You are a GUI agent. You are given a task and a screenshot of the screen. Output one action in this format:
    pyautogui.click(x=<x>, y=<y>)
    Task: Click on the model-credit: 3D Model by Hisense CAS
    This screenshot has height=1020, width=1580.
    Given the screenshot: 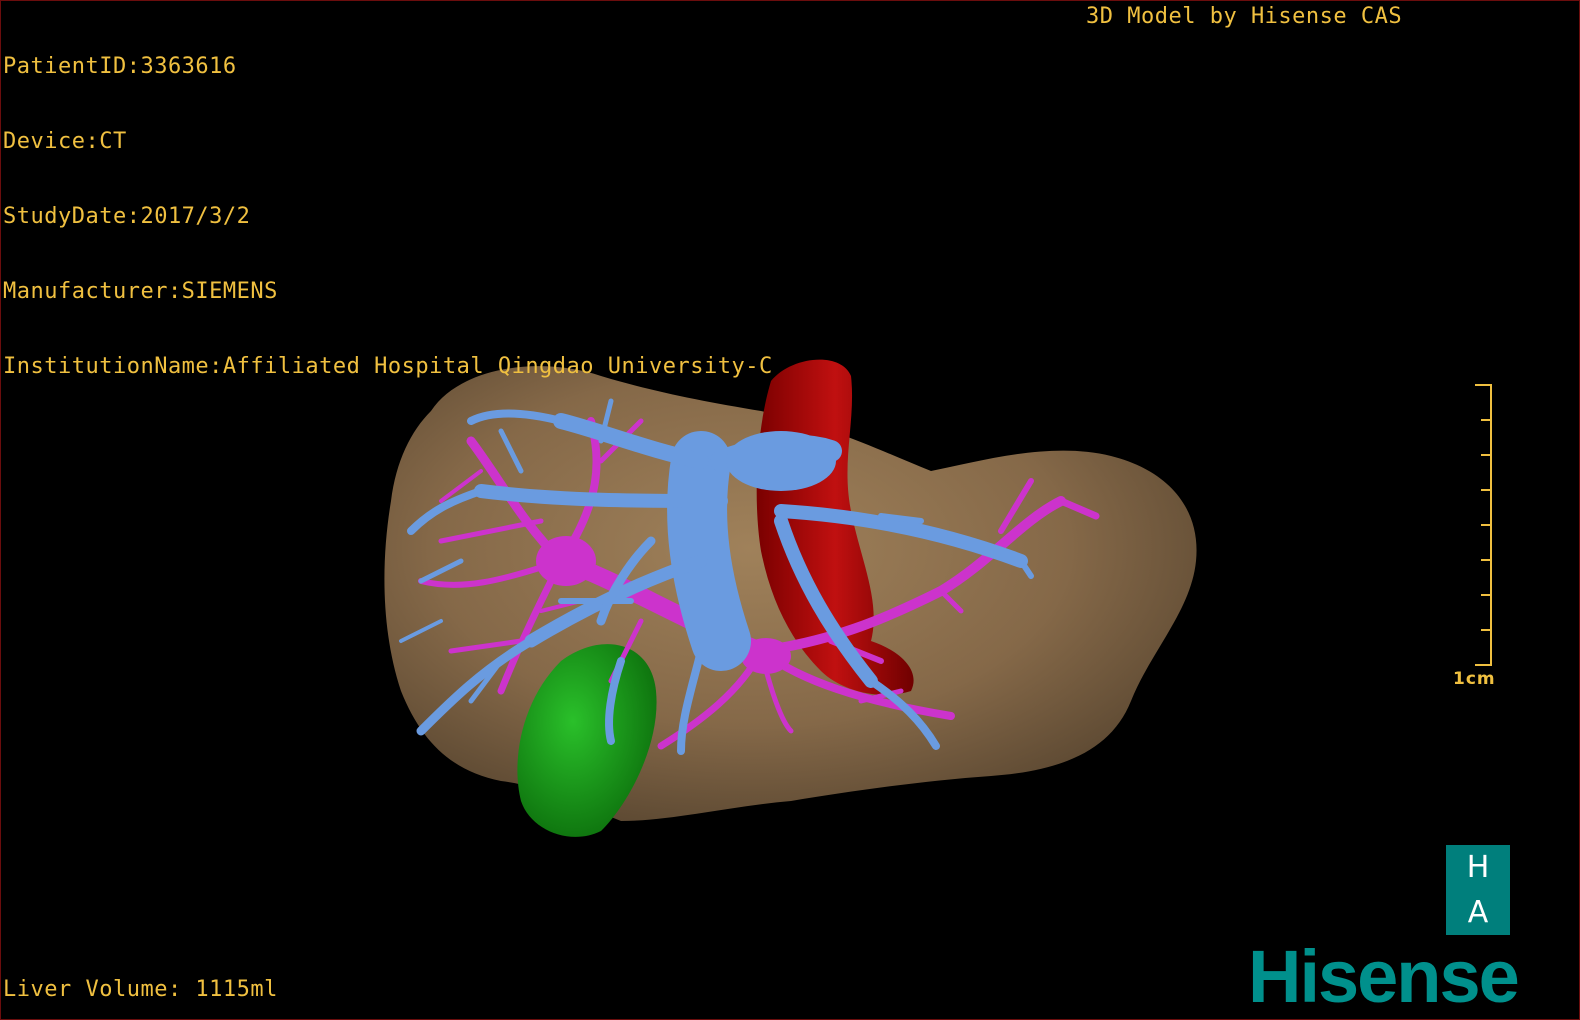 What is the action you would take?
    pyautogui.click(x=1244, y=16)
    